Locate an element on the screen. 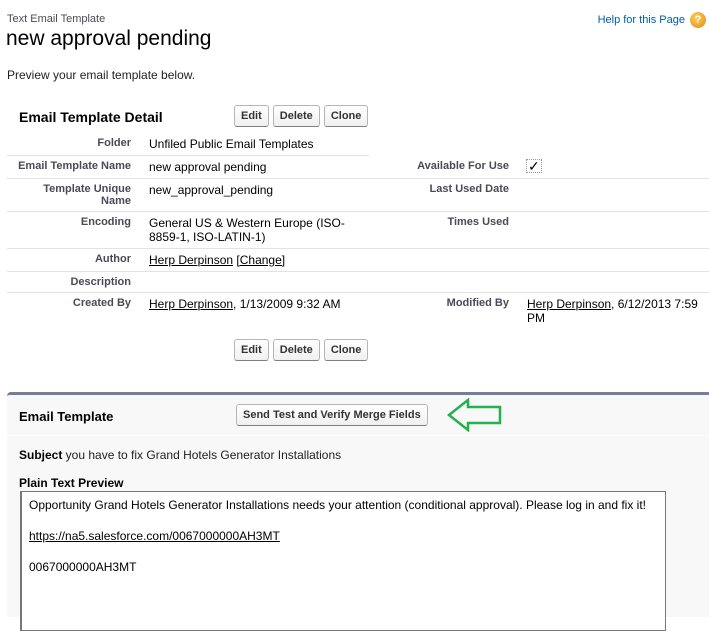 The image size is (709, 631). edit-button-bottom: Edit is located at coordinates (251, 350).